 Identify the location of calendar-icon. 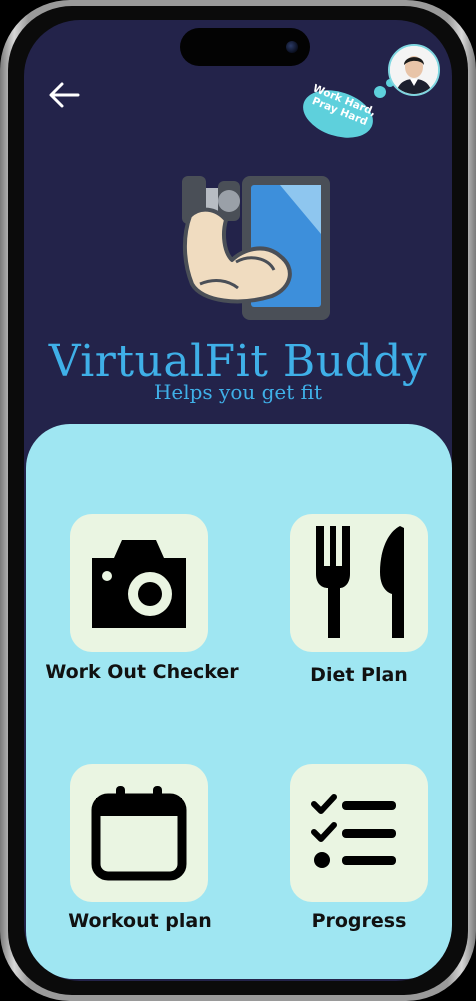
(139, 833).